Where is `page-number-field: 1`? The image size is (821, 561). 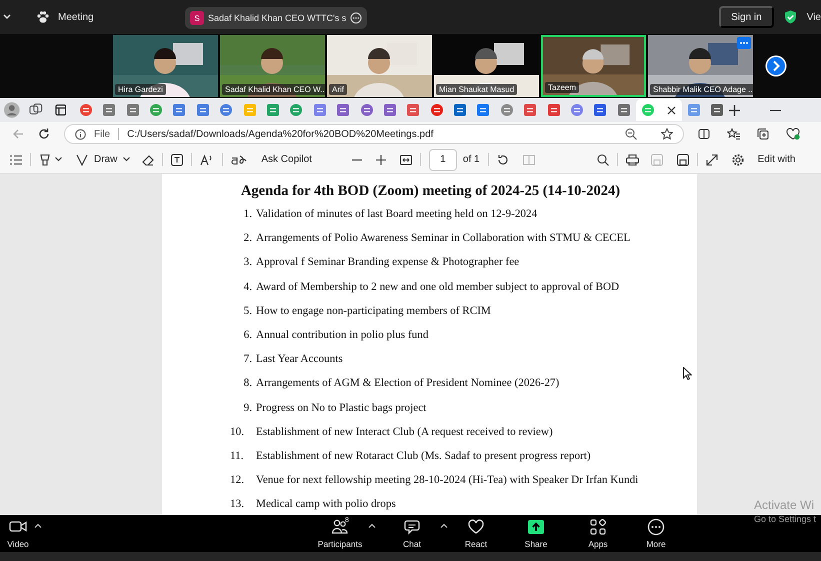 page-number-field: 1 is located at coordinates (442, 159).